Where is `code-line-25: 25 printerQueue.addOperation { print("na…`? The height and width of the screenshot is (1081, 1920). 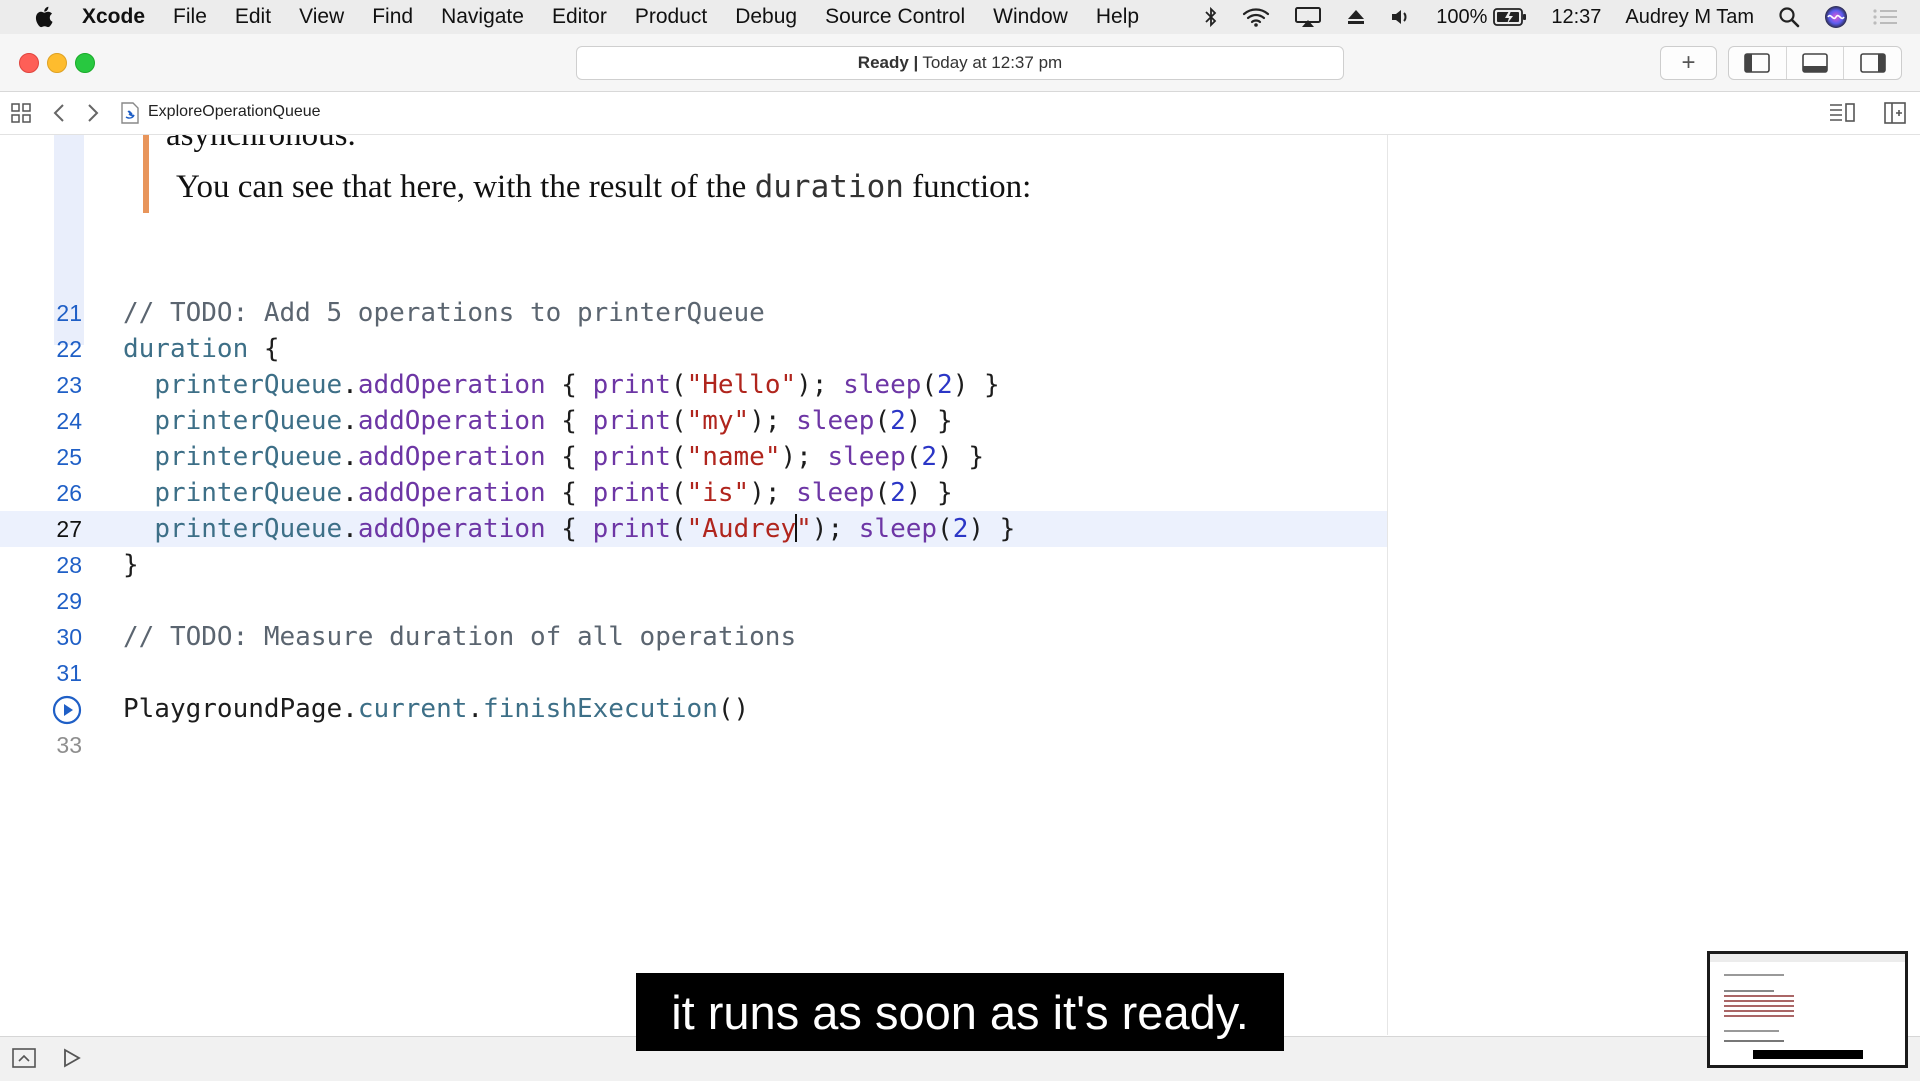
code-line-25: 25 printerQueue.addOperation { print("na… is located at coordinates (693, 457).